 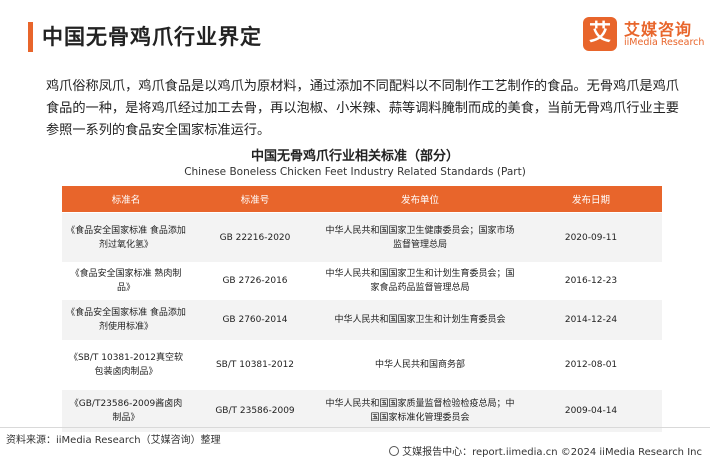 I want to click on cell-issuing-unit: 中华人民共和国商务部, so click(x=420, y=364).